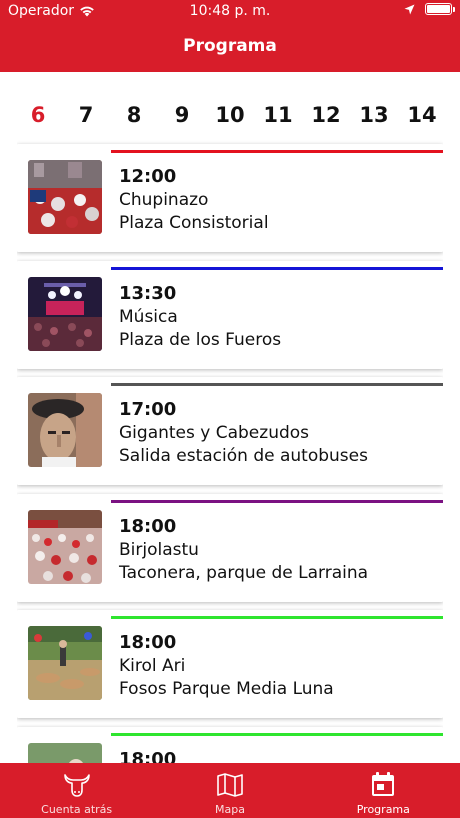 Image resolution: width=460 pixels, height=818 pixels. Describe the element at coordinates (152, 666) in the screenshot. I see `event-name: Kirol Ari` at that location.